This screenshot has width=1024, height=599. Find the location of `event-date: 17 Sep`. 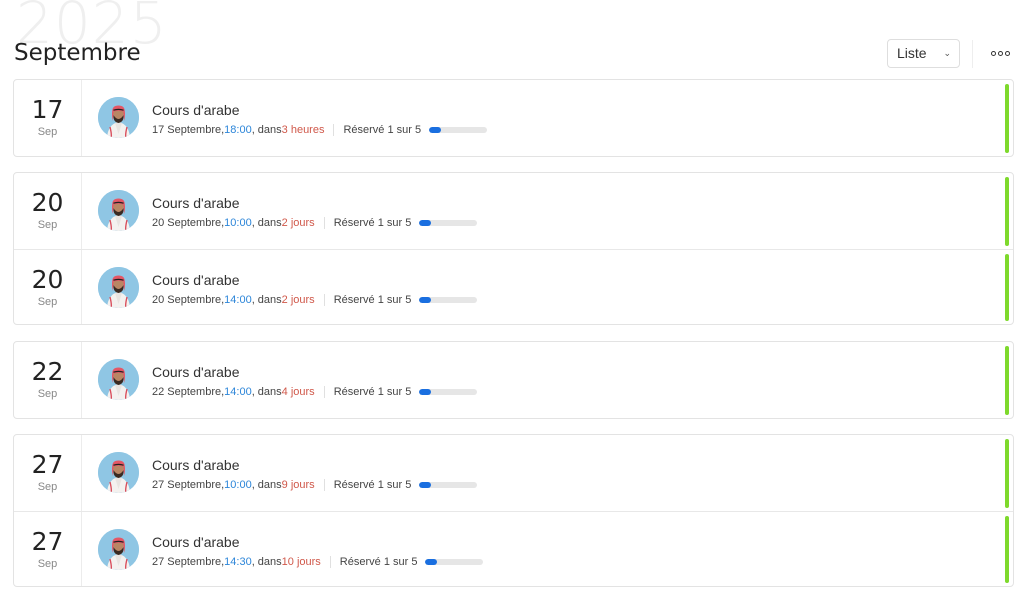

event-date: 17 Sep is located at coordinates (48, 118).